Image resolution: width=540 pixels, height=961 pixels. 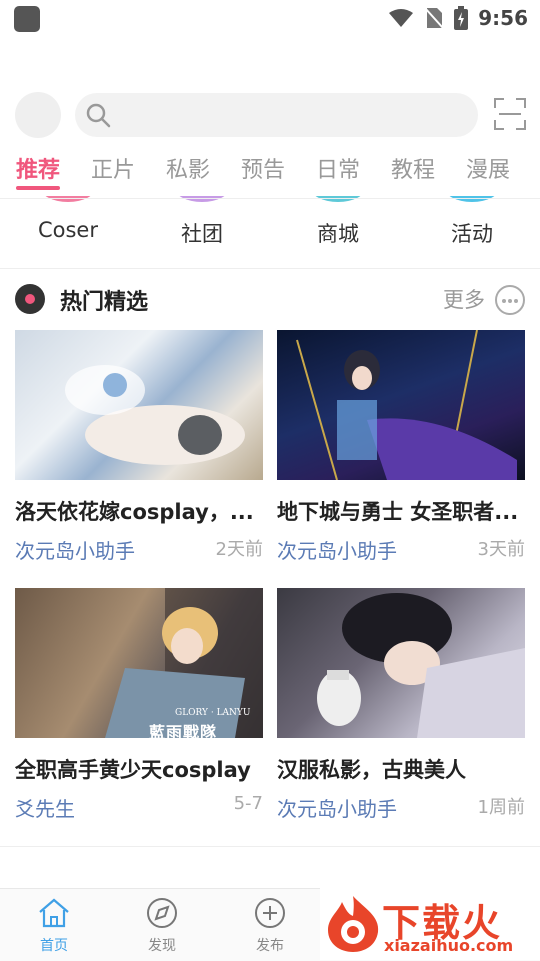 I want to click on post-card: 洛天依花嫁cosplay，... 次元岛小助手 2天前, so click(x=139, y=450).